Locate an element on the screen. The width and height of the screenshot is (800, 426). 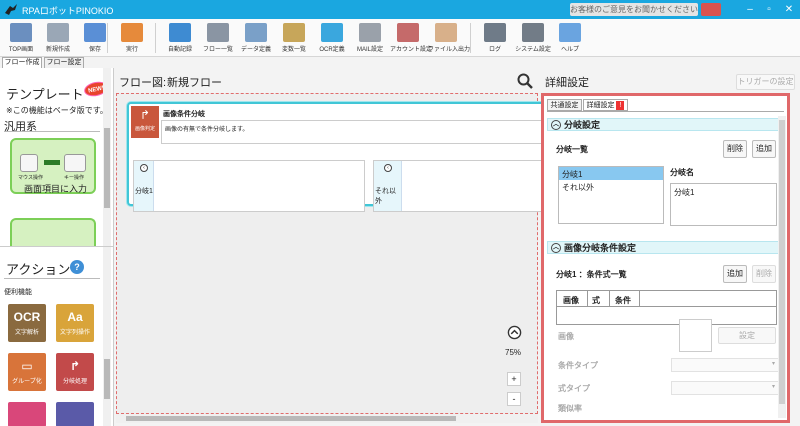
toolbar-label: 新規作成 is located at coordinates (57, 50).